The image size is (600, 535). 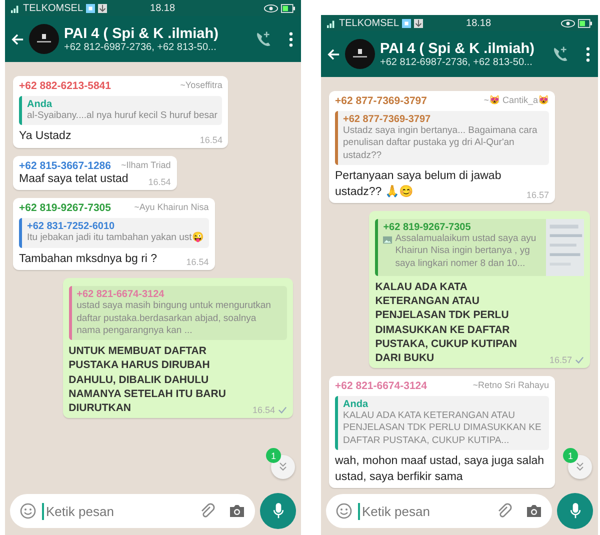 What do you see at coordinates (65, 208) in the screenshot?
I see `sender-number: +62 819-9267-7305` at bounding box center [65, 208].